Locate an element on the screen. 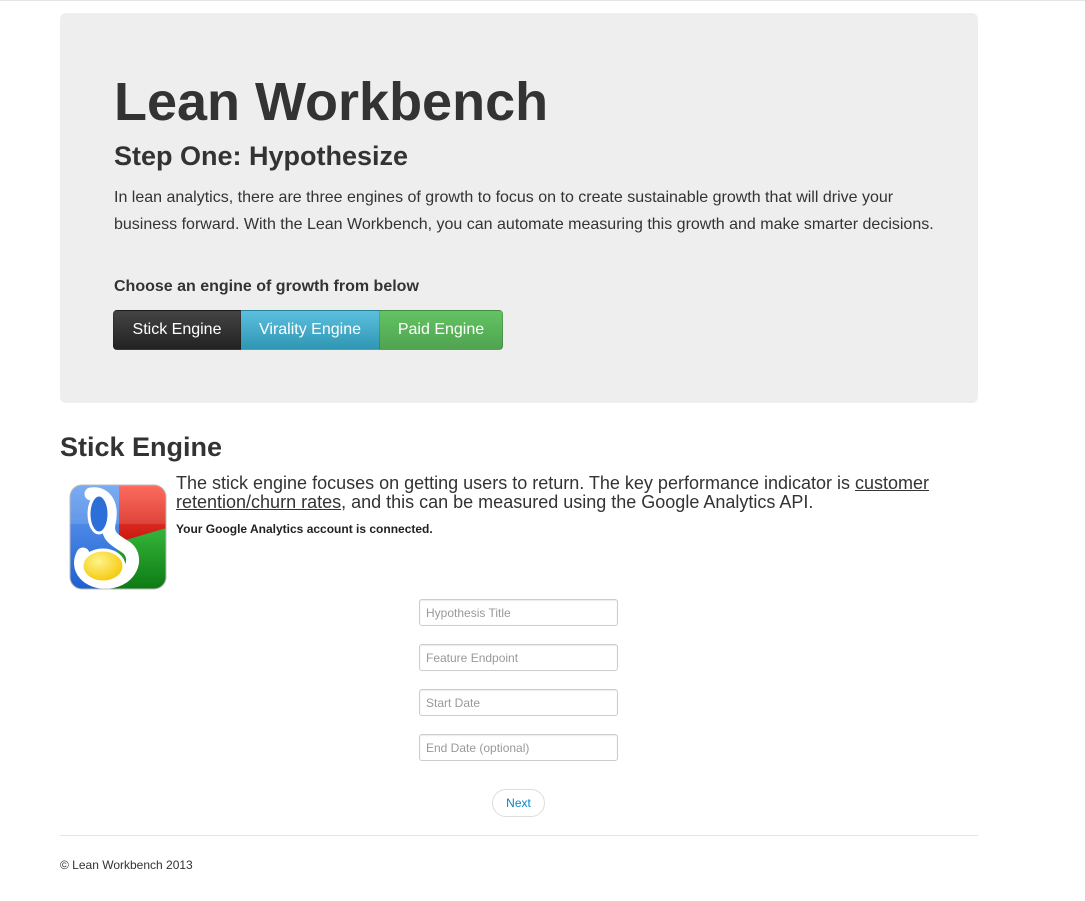 Image resolution: width=1085 pixels, height=901 pixels. hypothesis-title-input is located at coordinates (518, 612).